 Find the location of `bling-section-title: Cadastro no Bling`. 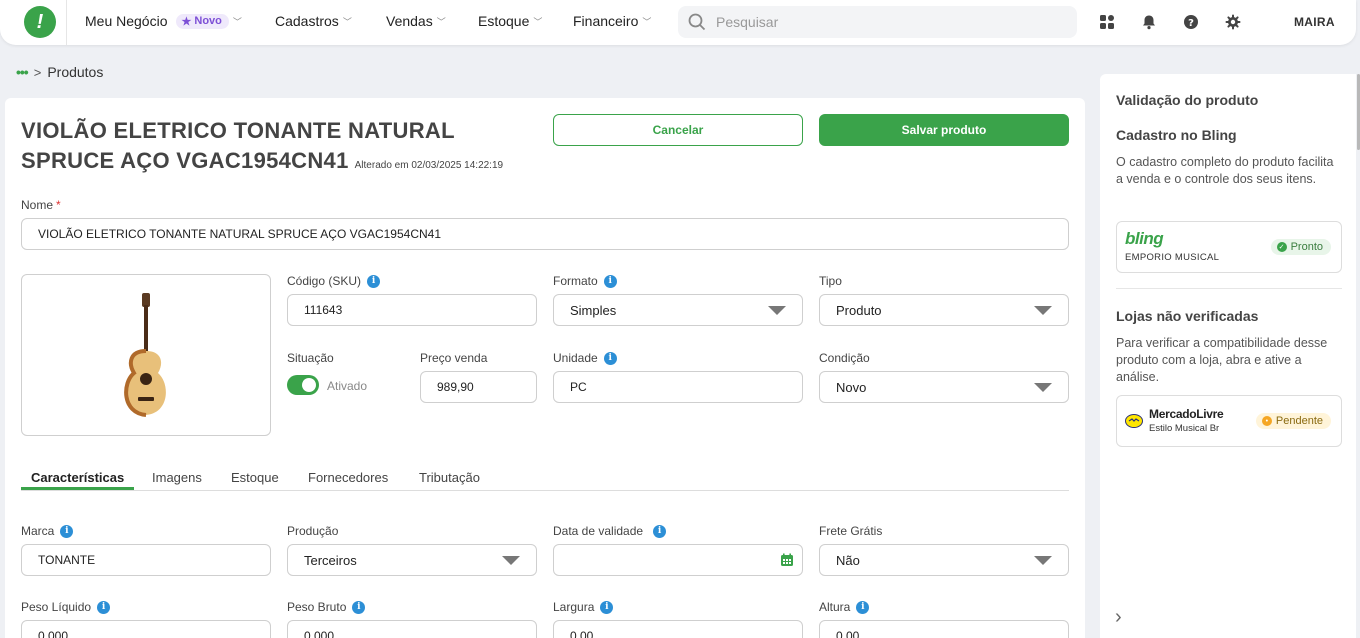

bling-section-title: Cadastro no Bling is located at coordinates (1176, 135).